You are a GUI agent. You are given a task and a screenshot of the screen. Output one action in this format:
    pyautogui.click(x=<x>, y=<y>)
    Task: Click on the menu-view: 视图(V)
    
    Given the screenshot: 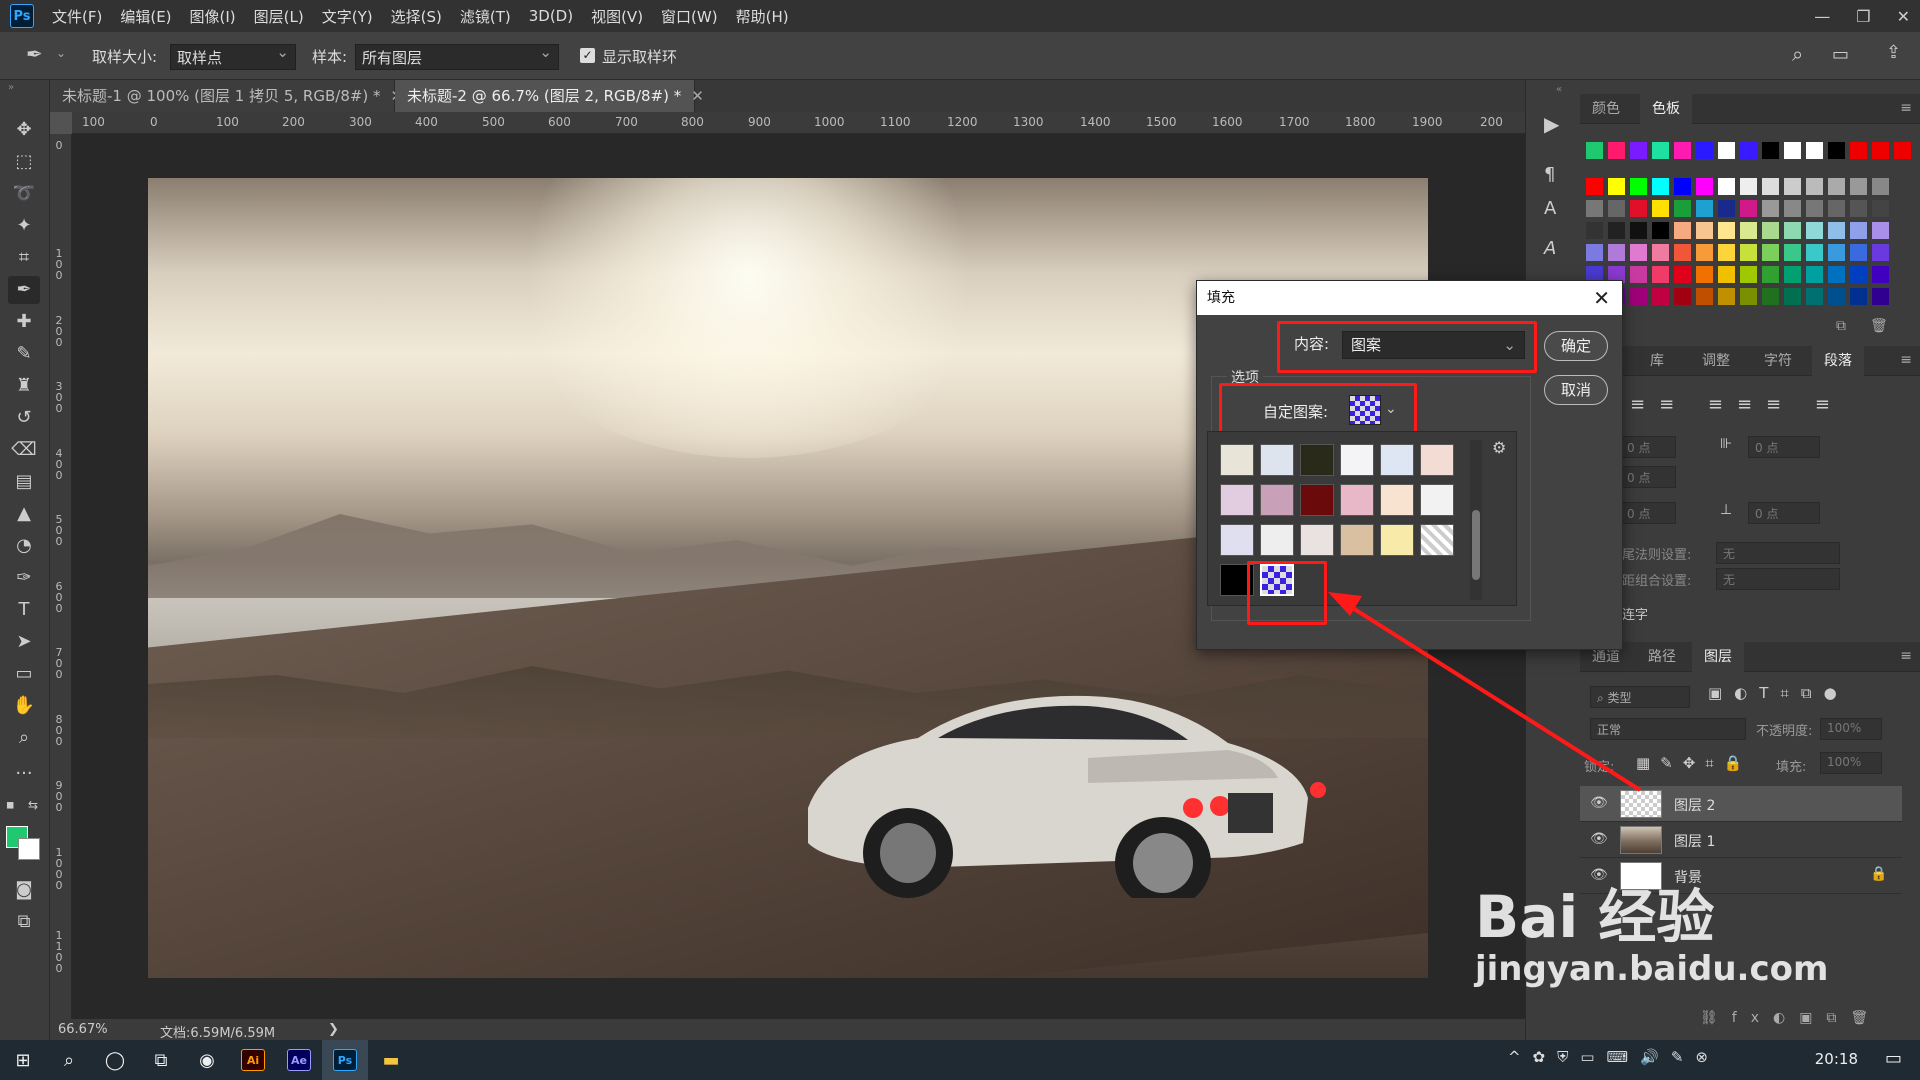 What is the action you would take?
    pyautogui.click(x=617, y=16)
    